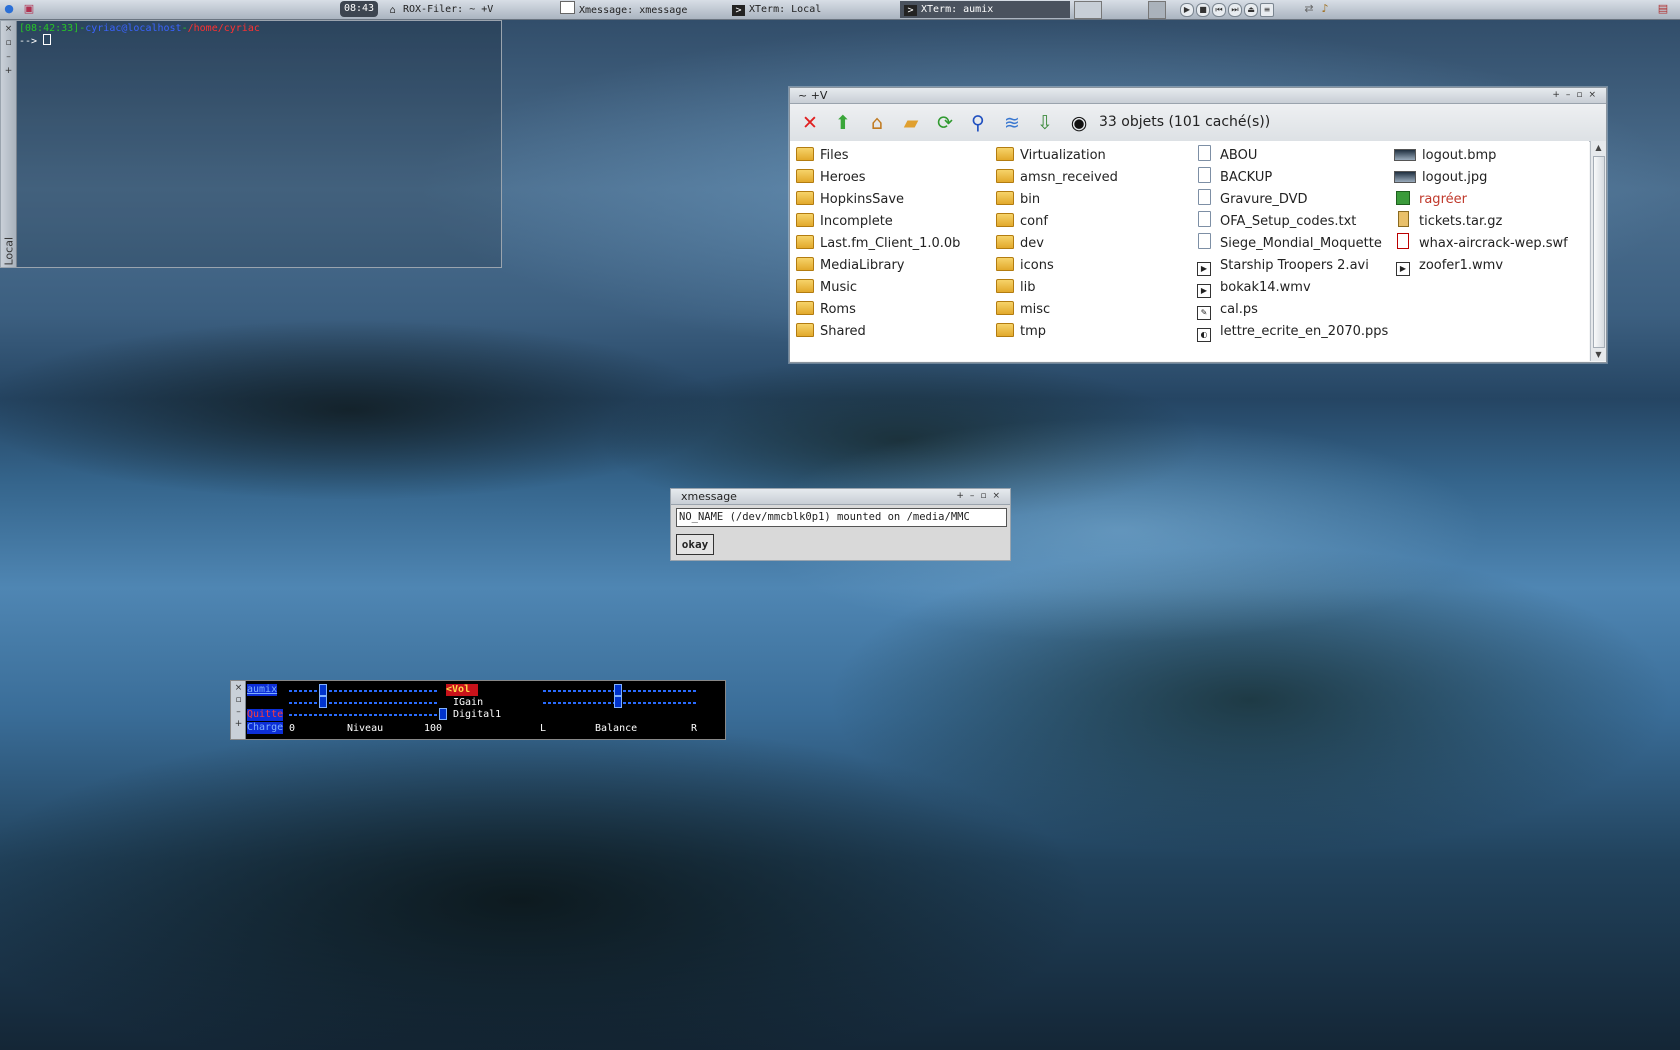  What do you see at coordinates (1251, 10) in the screenshot?
I see `eject-icon: ⏏` at bounding box center [1251, 10].